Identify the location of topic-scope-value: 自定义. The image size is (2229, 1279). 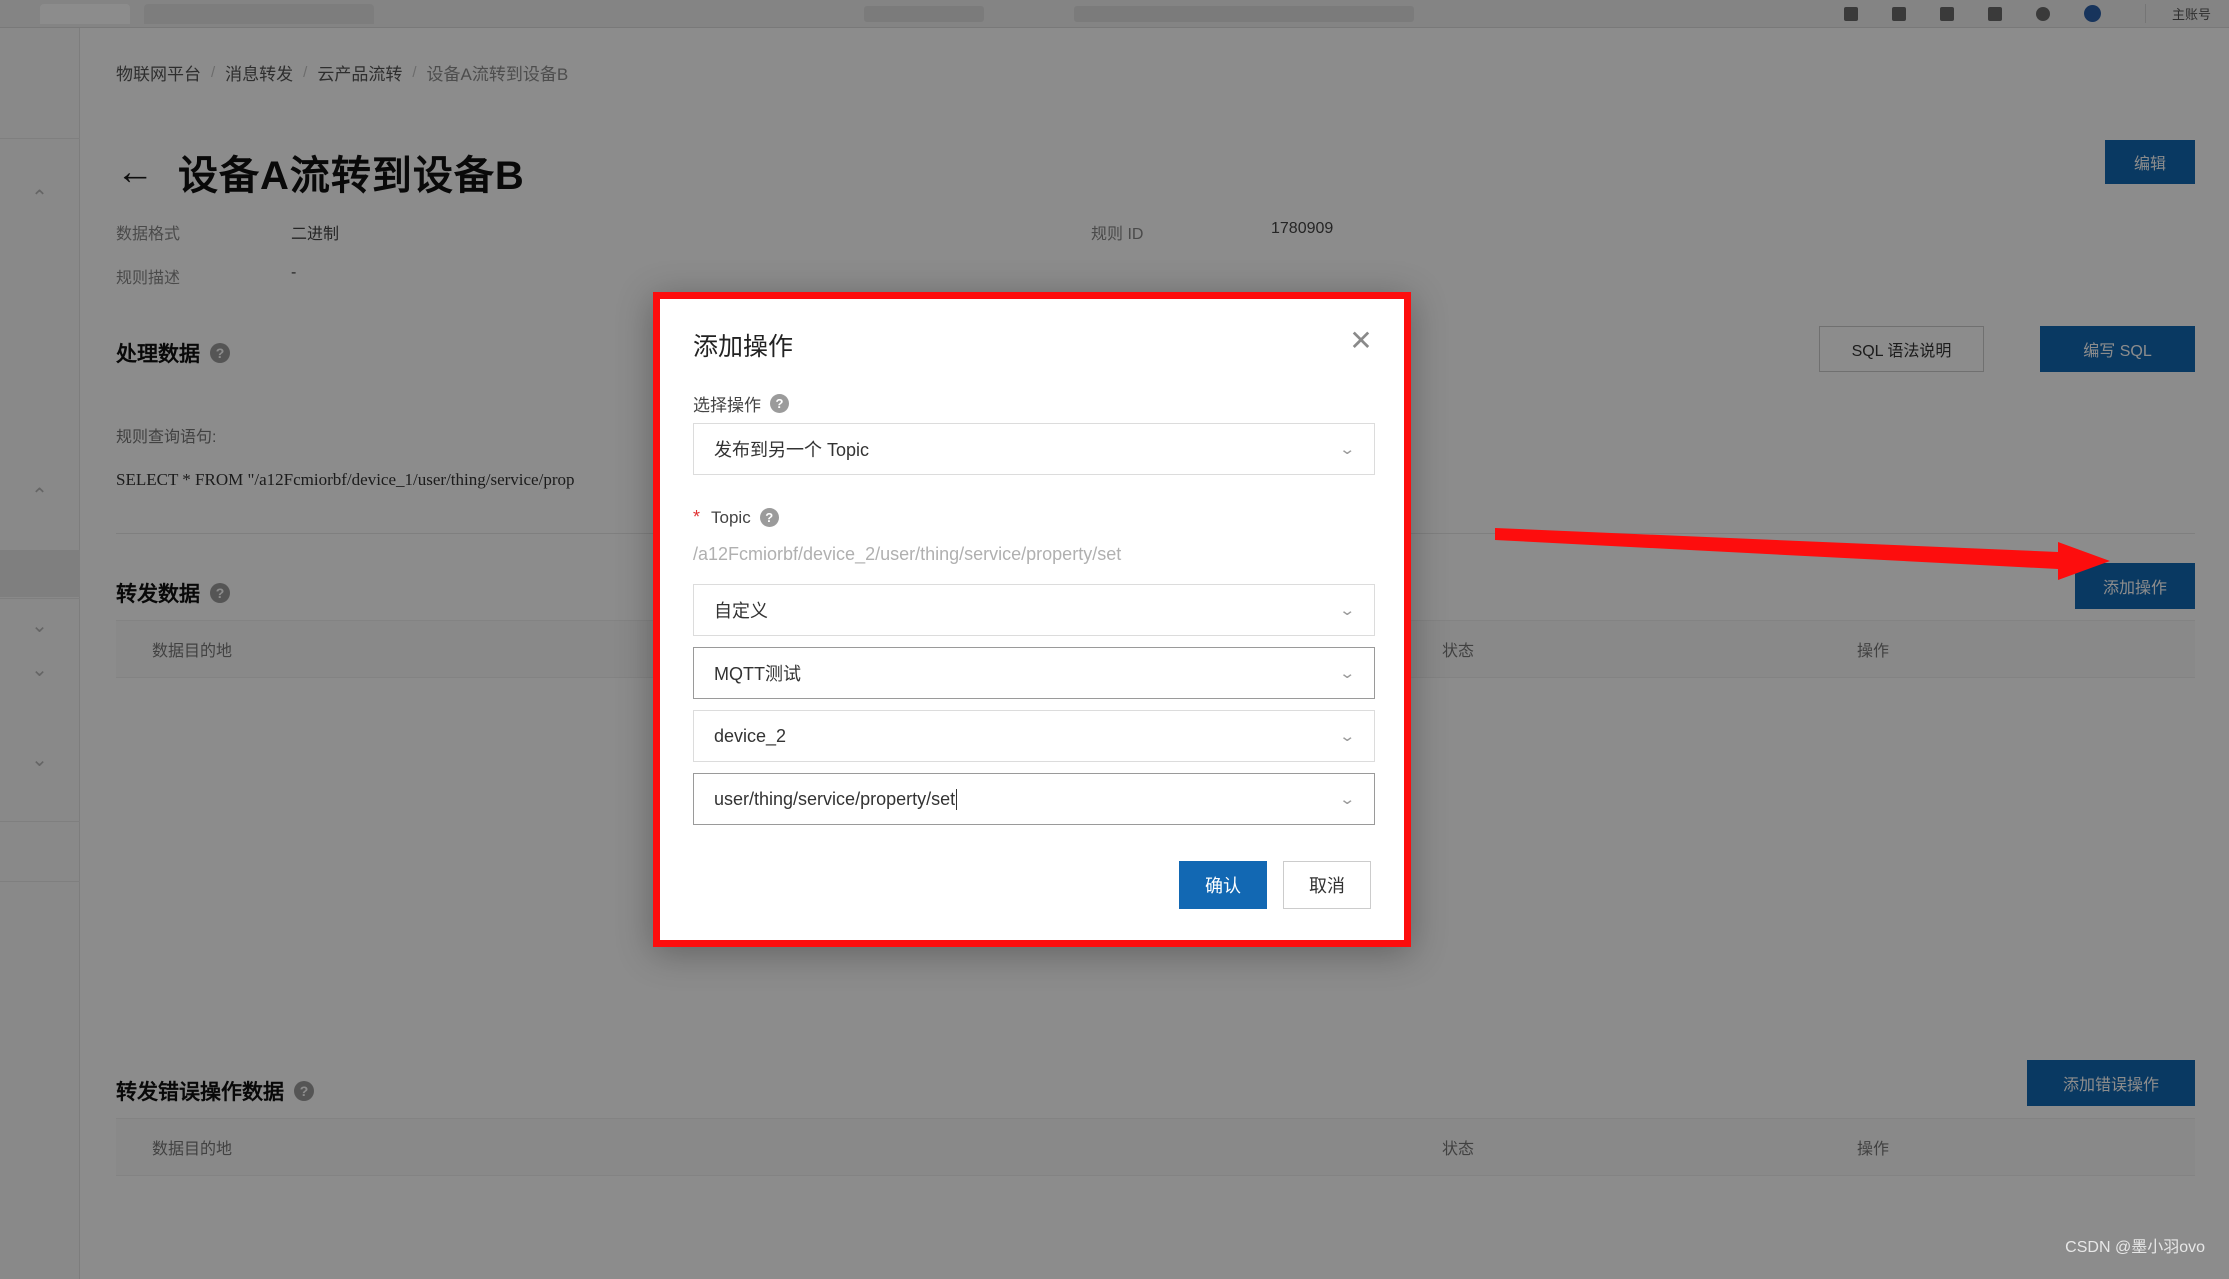
(741, 611).